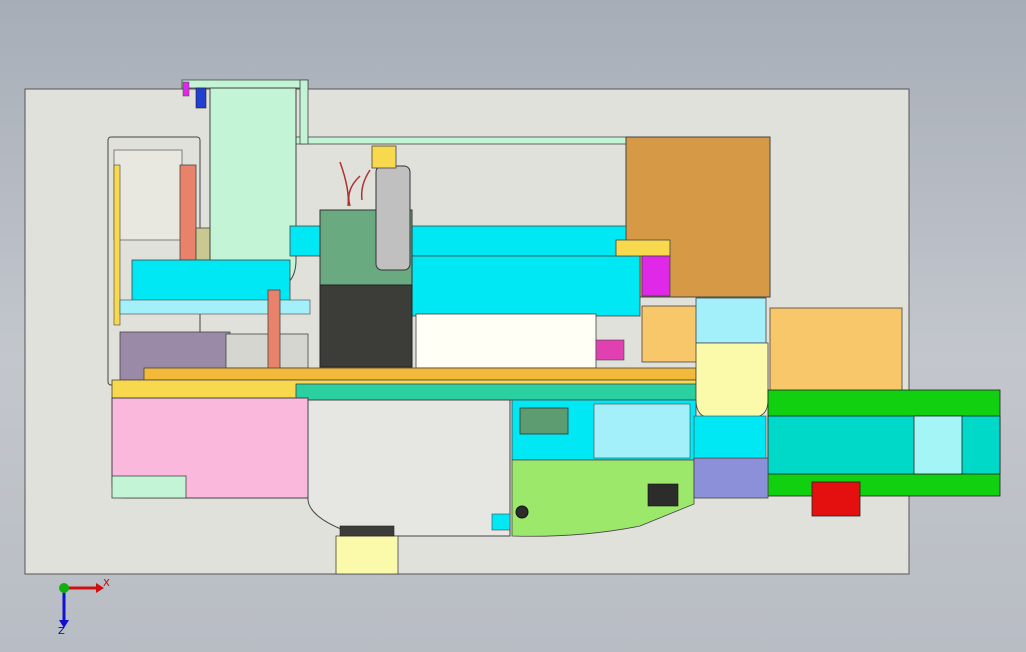 The height and width of the screenshot is (652, 1026). Describe the element at coordinates (836, 499) in the screenshot. I see `red-block` at that location.